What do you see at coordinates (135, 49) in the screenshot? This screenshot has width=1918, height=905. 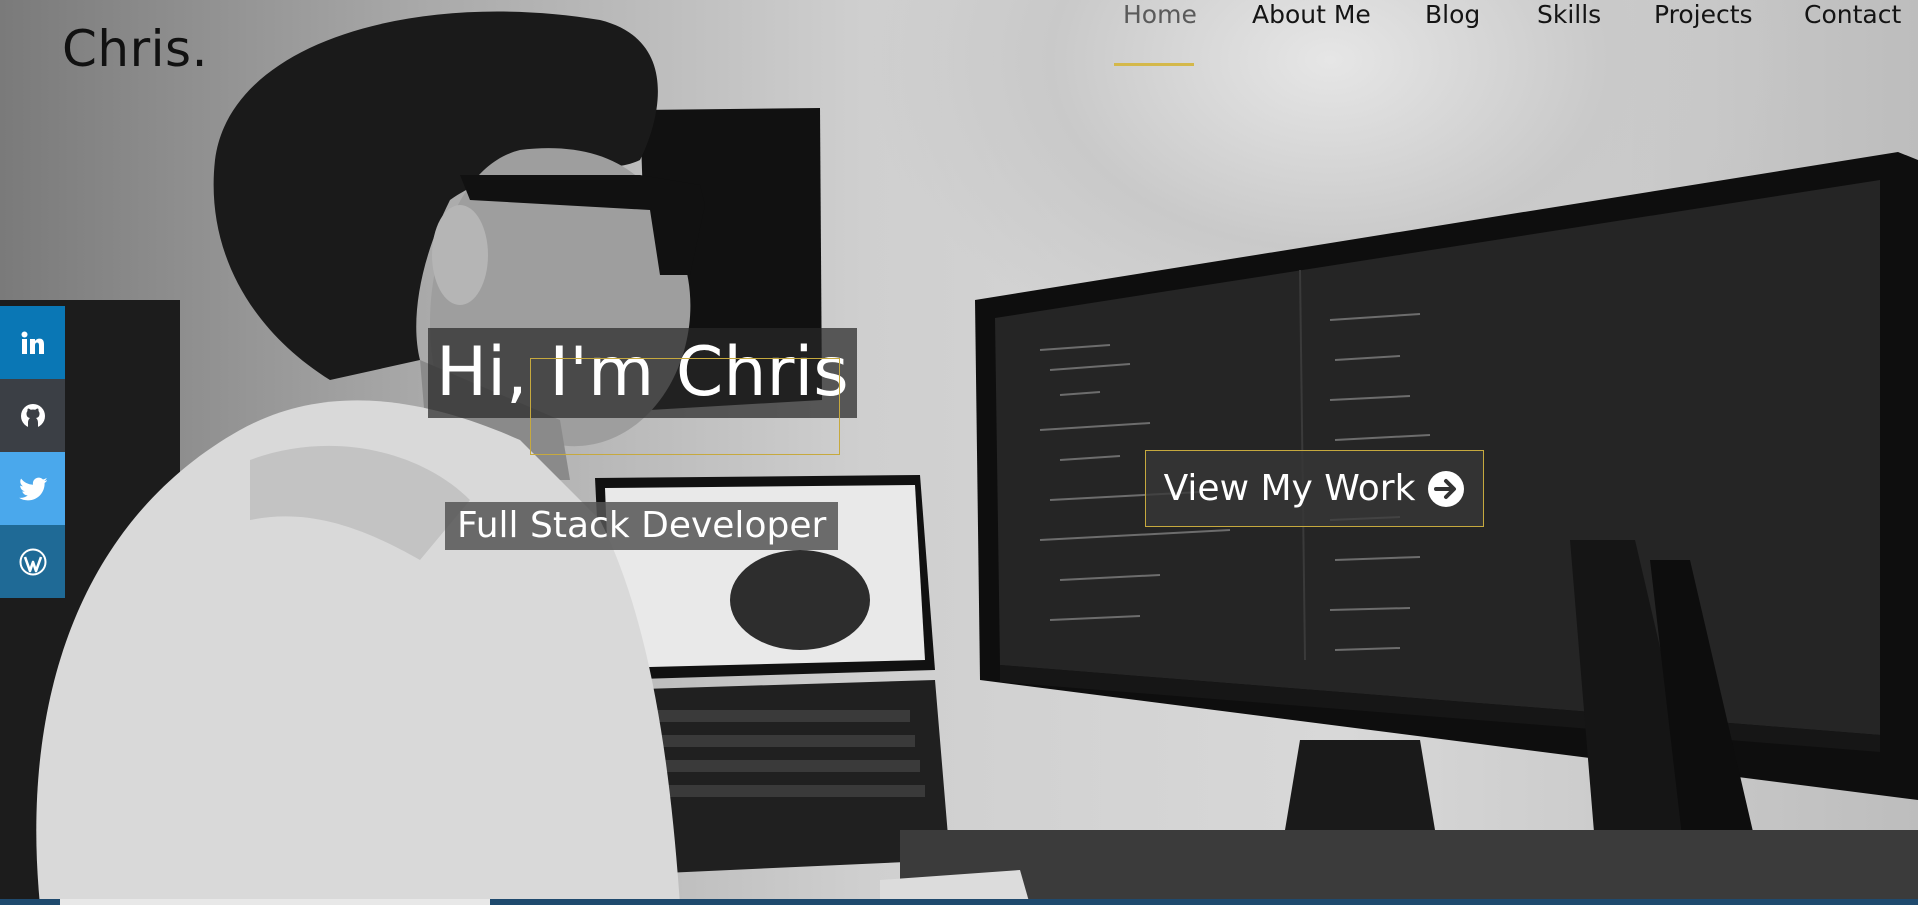 I see `site-logo: Chris.` at bounding box center [135, 49].